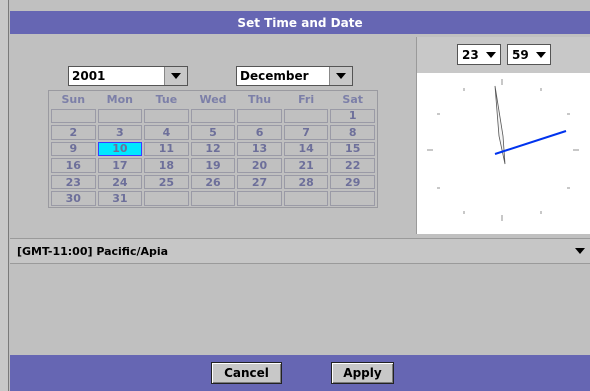  Describe the element at coordinates (73, 132) in the screenshot. I see `day-cell: 2` at that location.